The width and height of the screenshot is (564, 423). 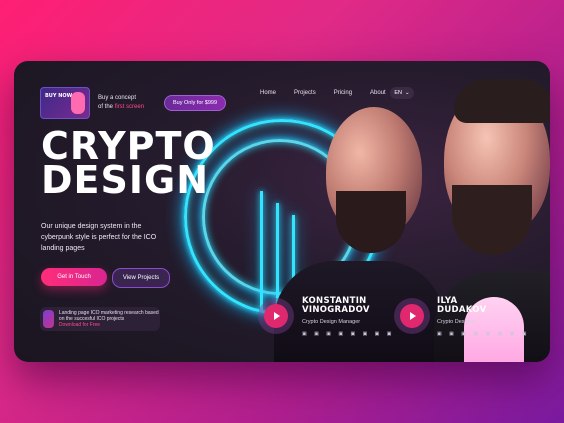 I want to click on buy-button: Buy Only for $999, so click(x=195, y=103).